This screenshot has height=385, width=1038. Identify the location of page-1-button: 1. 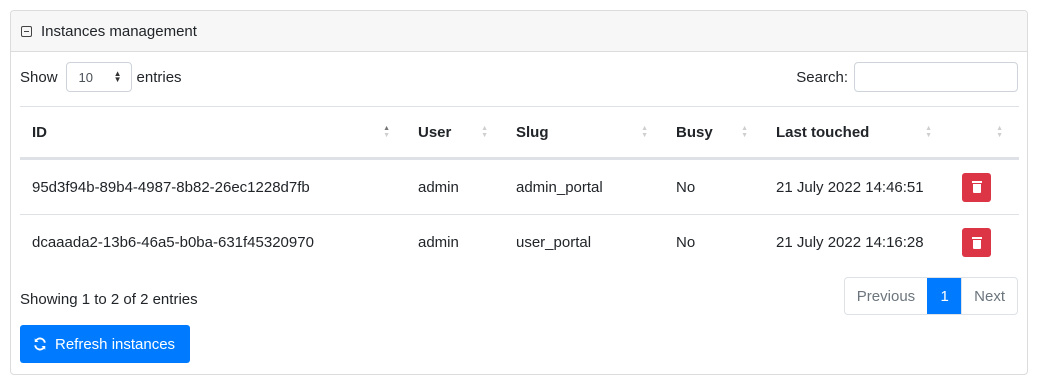
(944, 296).